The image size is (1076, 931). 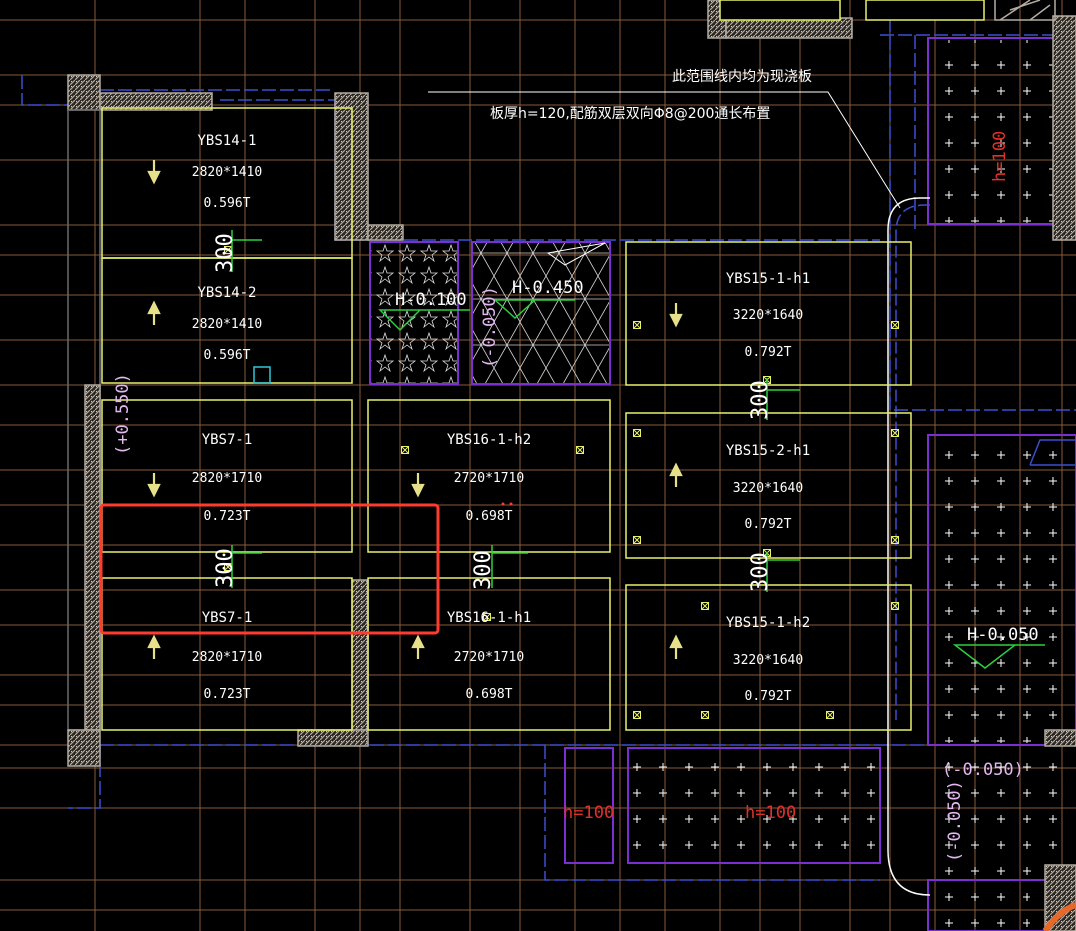 What do you see at coordinates (123, 414) in the screenshot?
I see `elev-left-paren: (+0.550)` at bounding box center [123, 414].